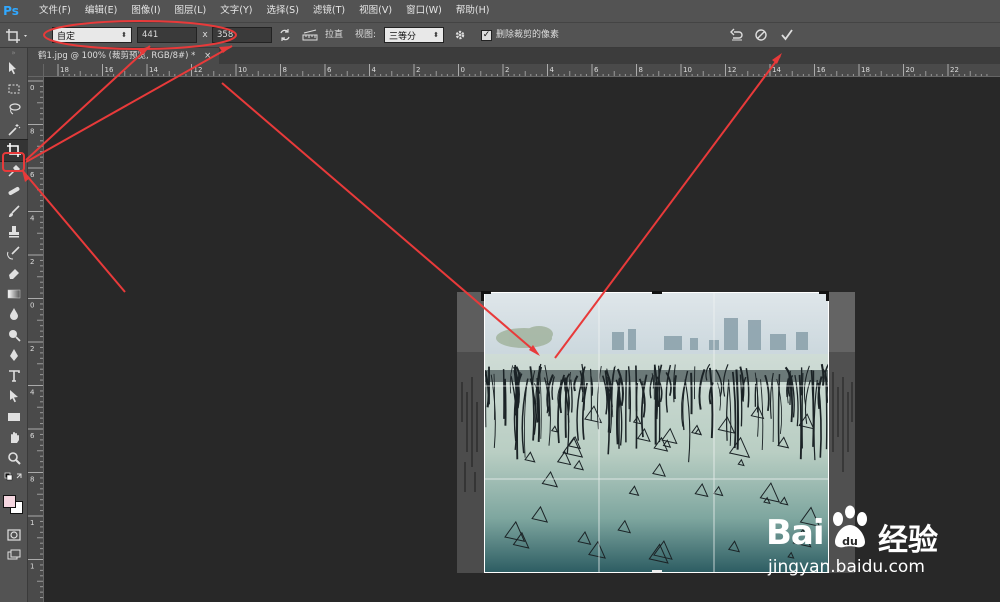  What do you see at coordinates (334, 35) in the screenshot?
I see `straighten-label: 拉直` at bounding box center [334, 35].